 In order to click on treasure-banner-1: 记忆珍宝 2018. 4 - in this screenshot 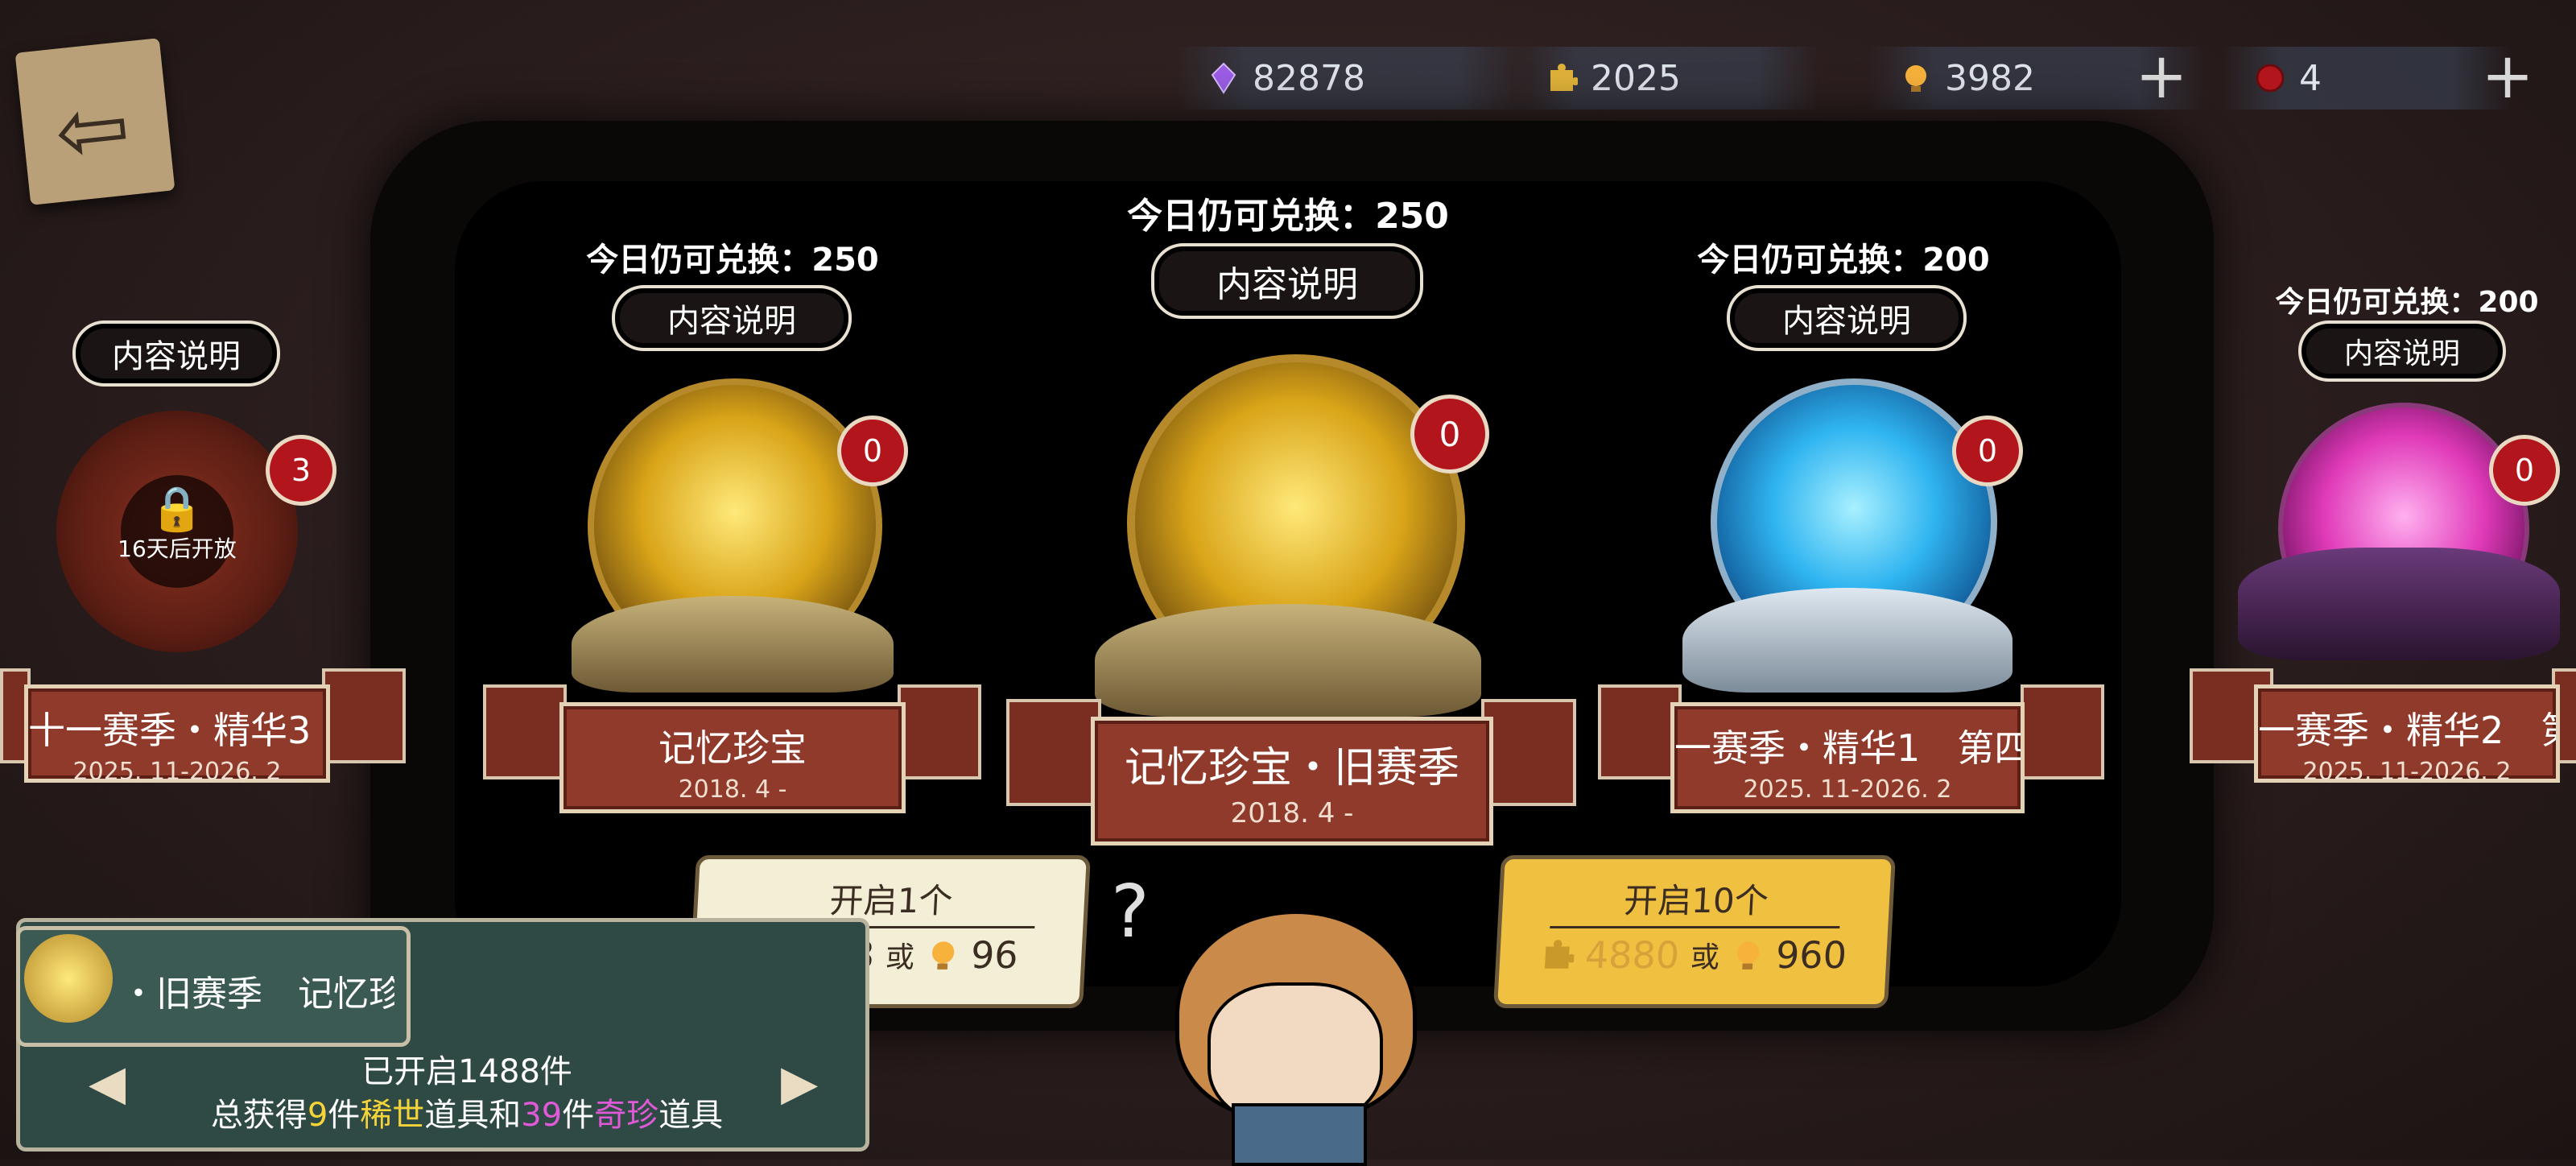, I will do `click(732, 758)`.